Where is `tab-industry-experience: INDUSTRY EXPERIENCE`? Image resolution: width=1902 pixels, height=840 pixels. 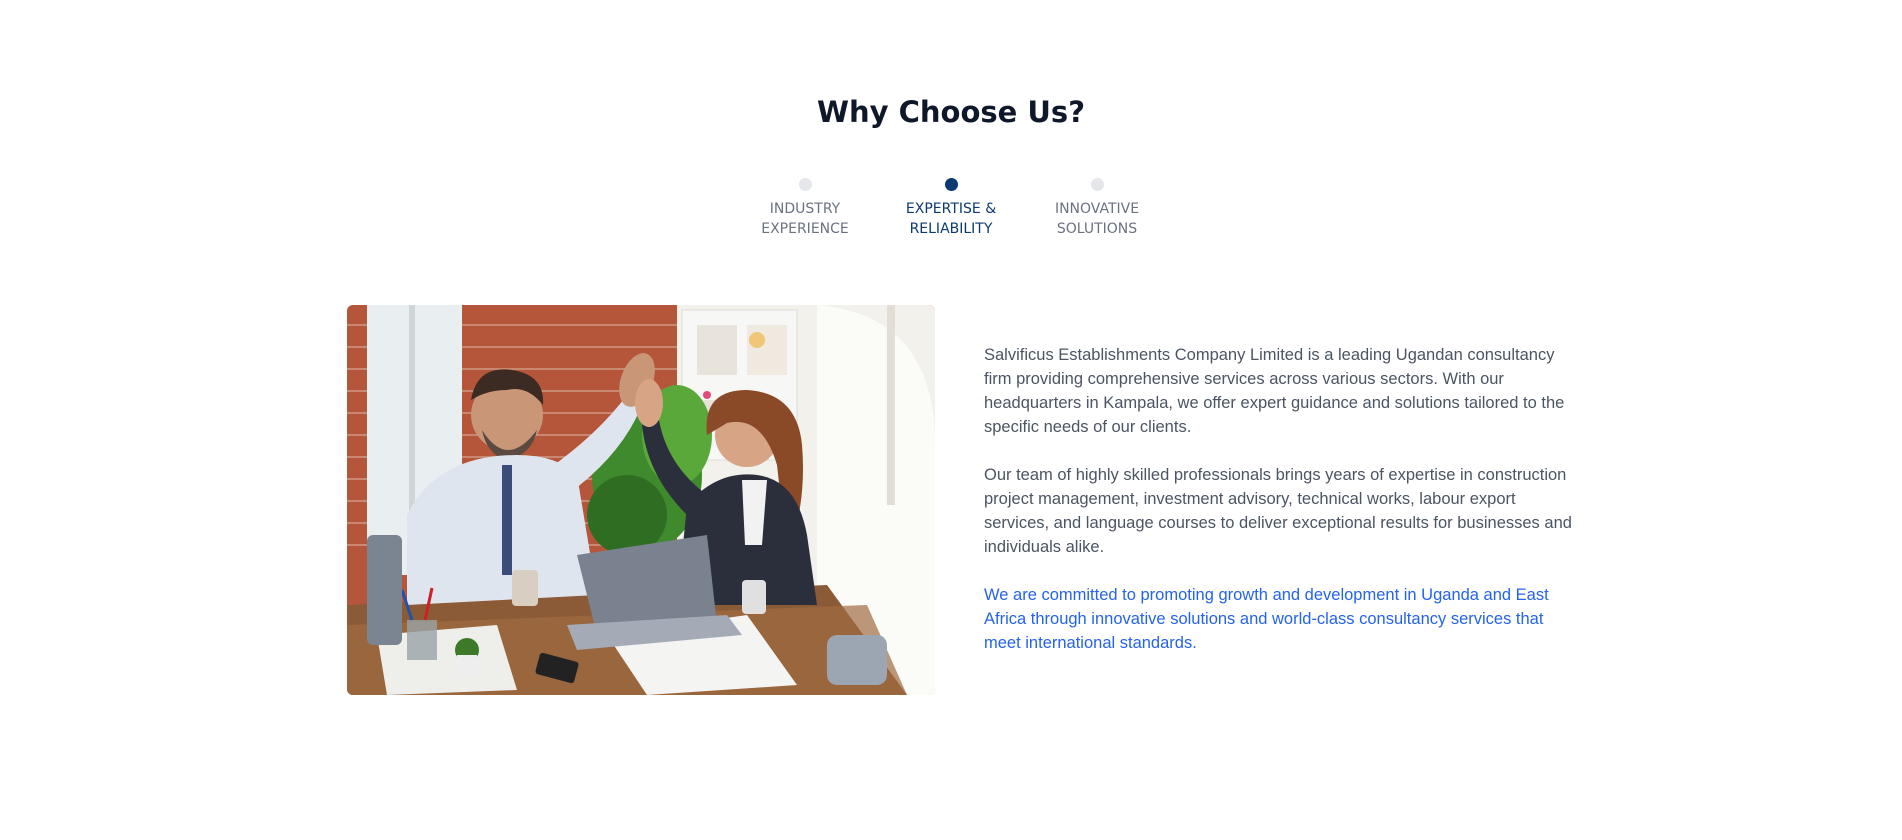 tab-industry-experience: INDUSTRY EXPERIENCE is located at coordinates (805, 208).